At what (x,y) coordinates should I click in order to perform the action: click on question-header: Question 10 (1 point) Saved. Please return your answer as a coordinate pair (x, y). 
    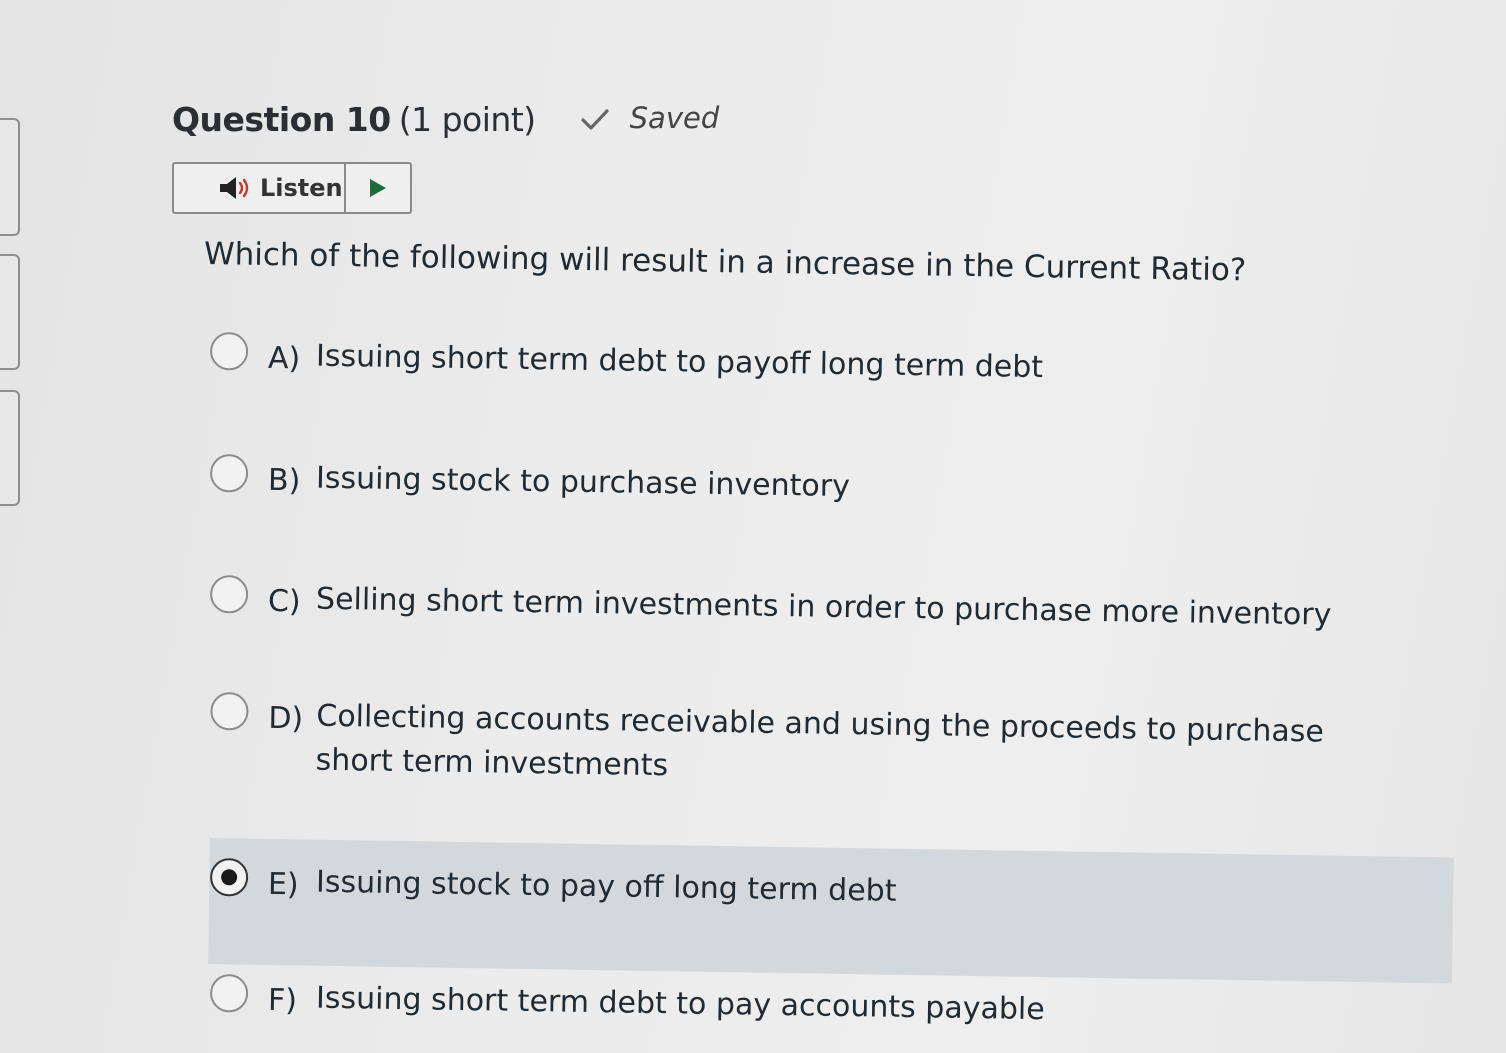
    Looking at the image, I should click on (445, 119).